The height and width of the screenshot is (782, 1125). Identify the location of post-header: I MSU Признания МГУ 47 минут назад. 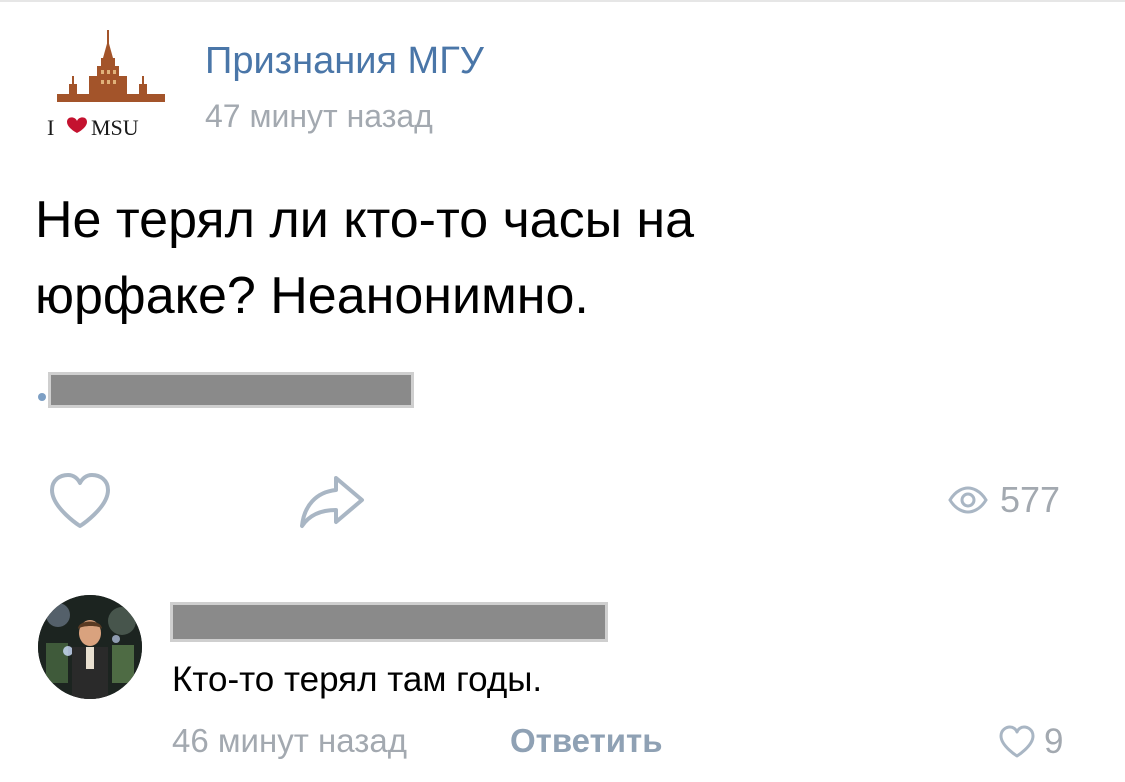
(395, 80).